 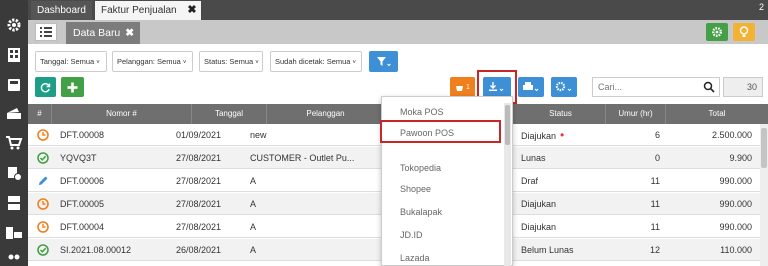 What do you see at coordinates (122, 114) in the screenshot?
I see `col-nomor: Nomor #` at bounding box center [122, 114].